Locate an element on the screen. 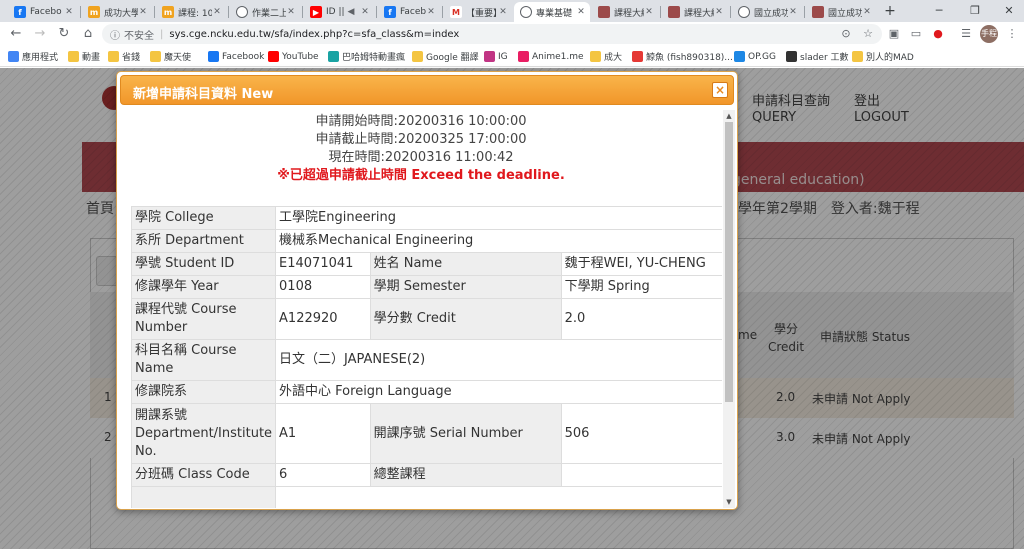 Image resolution: width=1024 pixels, height=549 pixels. deadline-warning: ※已超過申請截止時間 Exceed the deadline. is located at coordinates (421, 175).